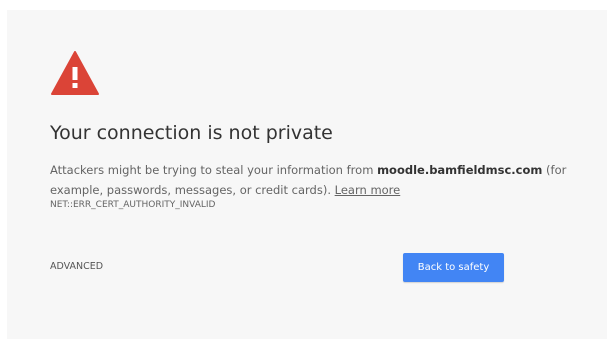  What do you see at coordinates (191, 133) in the screenshot?
I see `page-heading: Your connection is not private` at bounding box center [191, 133].